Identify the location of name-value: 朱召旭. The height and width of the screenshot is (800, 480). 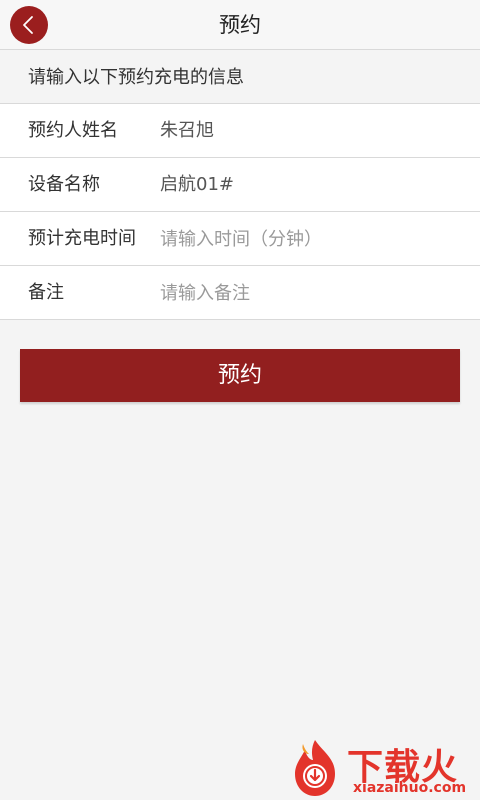
(187, 130).